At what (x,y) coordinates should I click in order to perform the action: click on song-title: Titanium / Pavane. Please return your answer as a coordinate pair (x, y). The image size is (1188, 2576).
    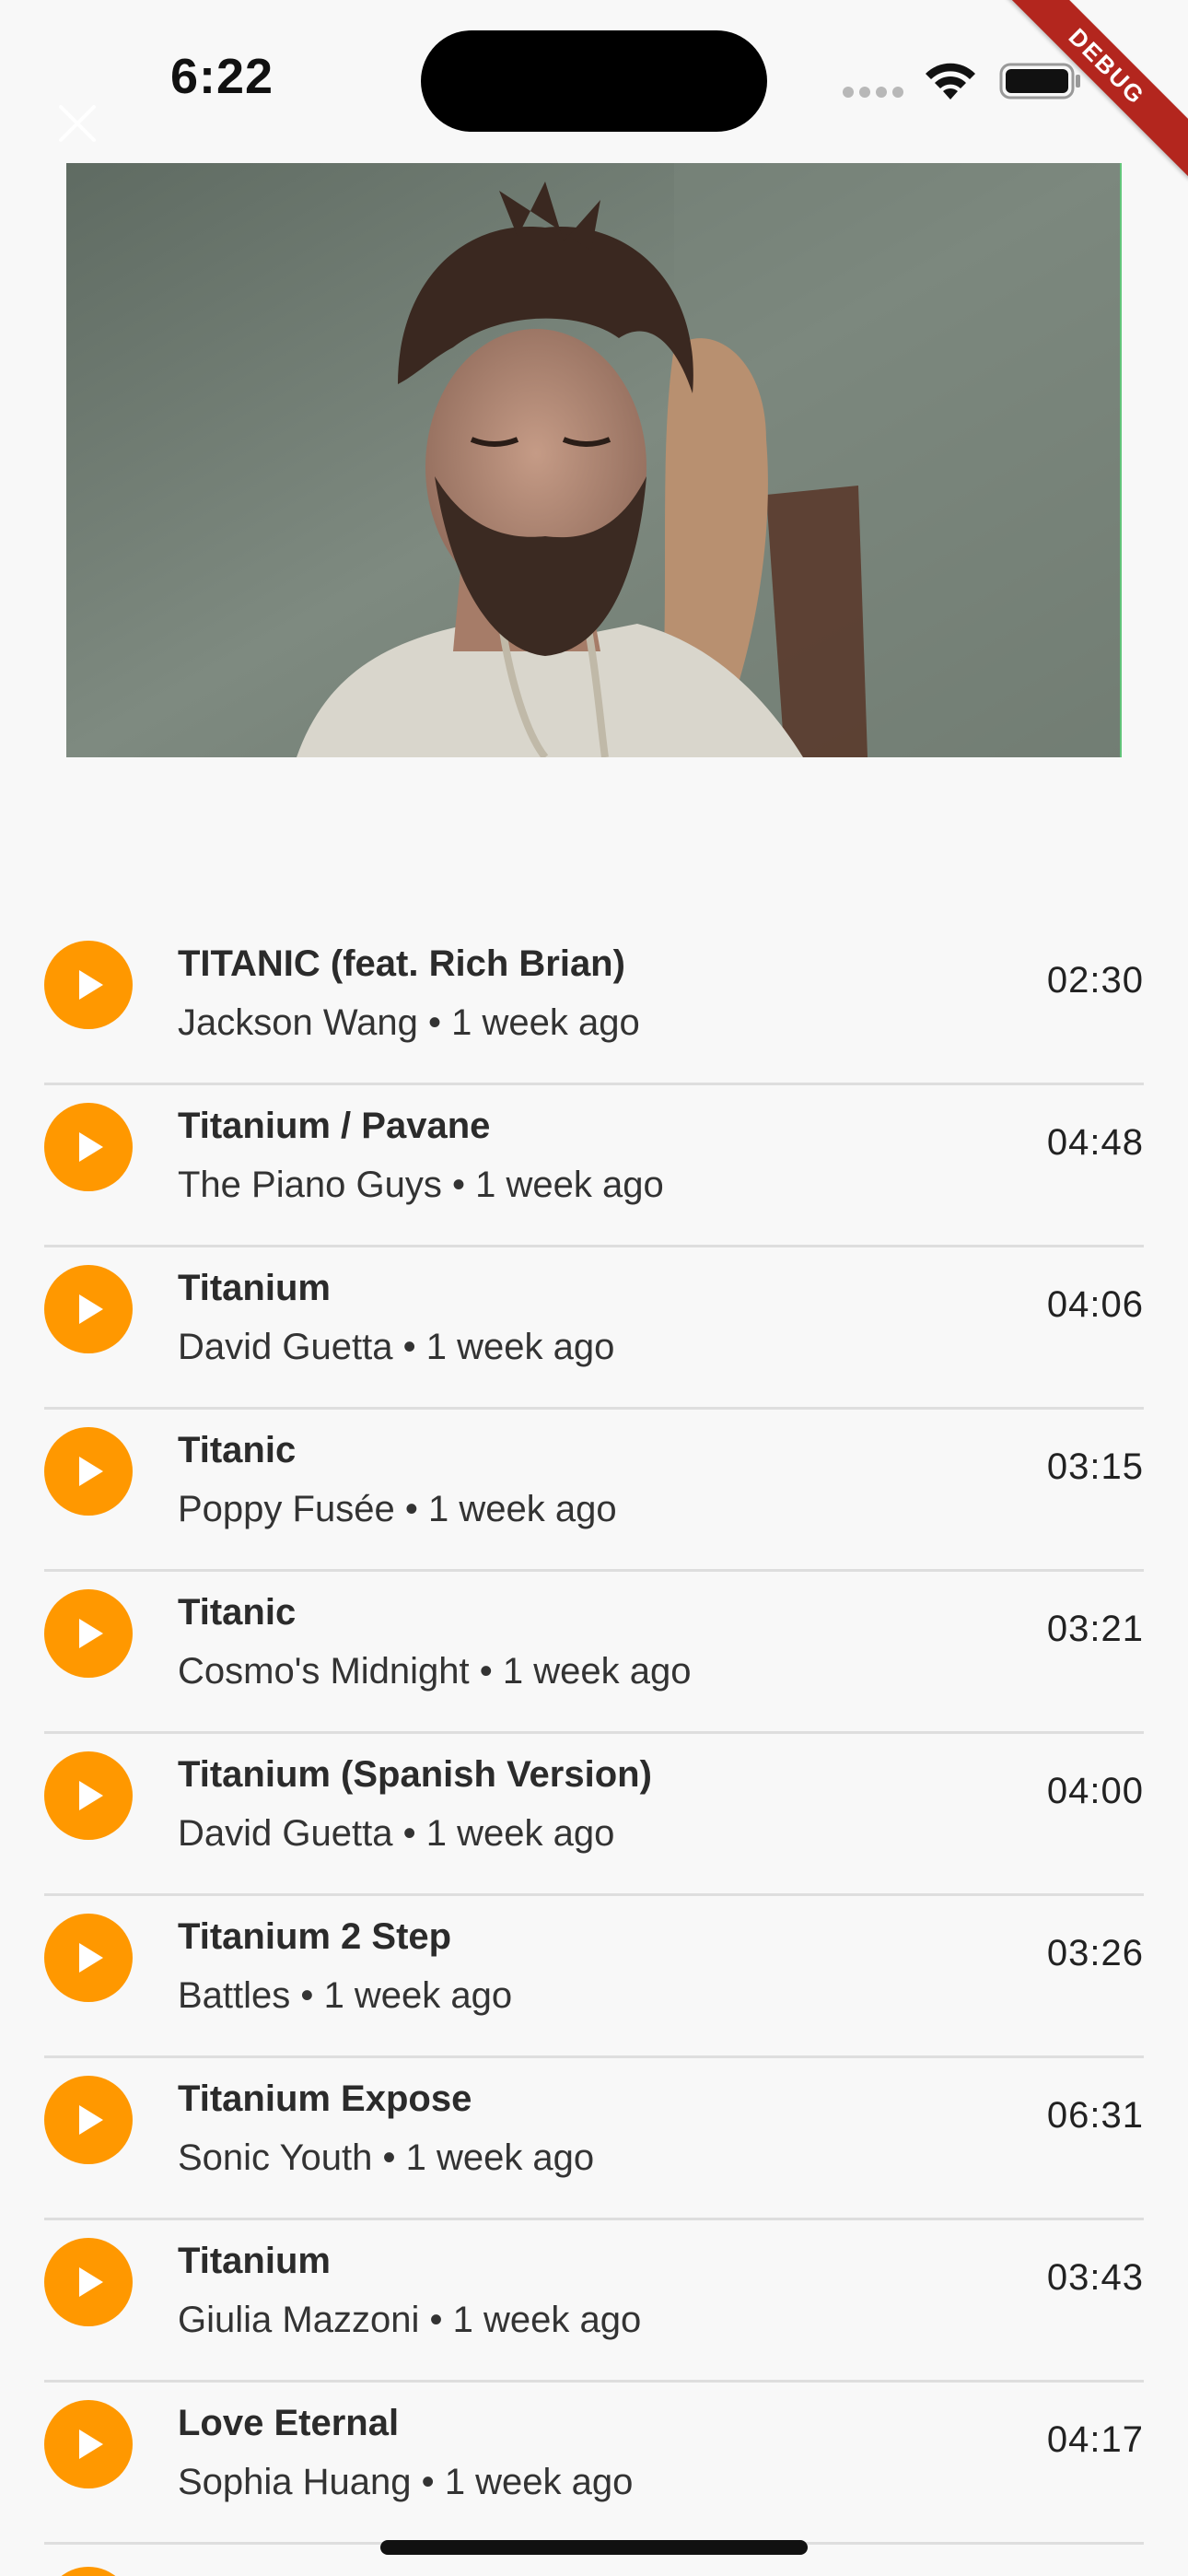
    Looking at the image, I should click on (335, 1126).